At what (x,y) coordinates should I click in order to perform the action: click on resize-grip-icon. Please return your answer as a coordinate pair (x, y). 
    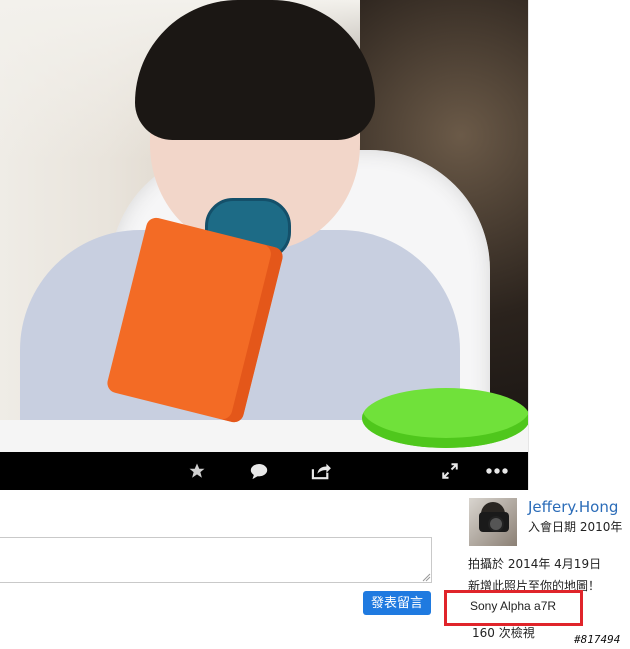
    Looking at the image, I should click on (426, 577).